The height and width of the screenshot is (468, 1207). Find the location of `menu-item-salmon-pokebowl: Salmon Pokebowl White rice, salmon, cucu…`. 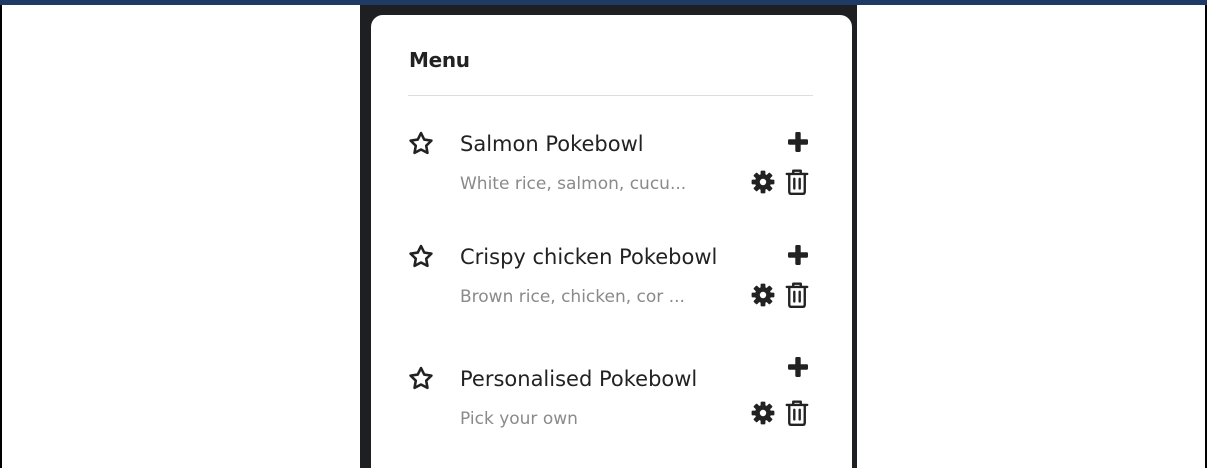

menu-item-salmon-pokebowl: Salmon Pokebowl White rice, salmon, cucu… is located at coordinates (611, 176).